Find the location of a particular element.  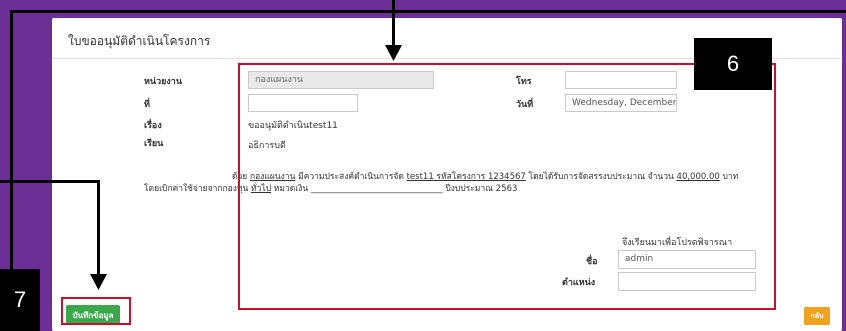

arrow-head-left is located at coordinates (98, 282).